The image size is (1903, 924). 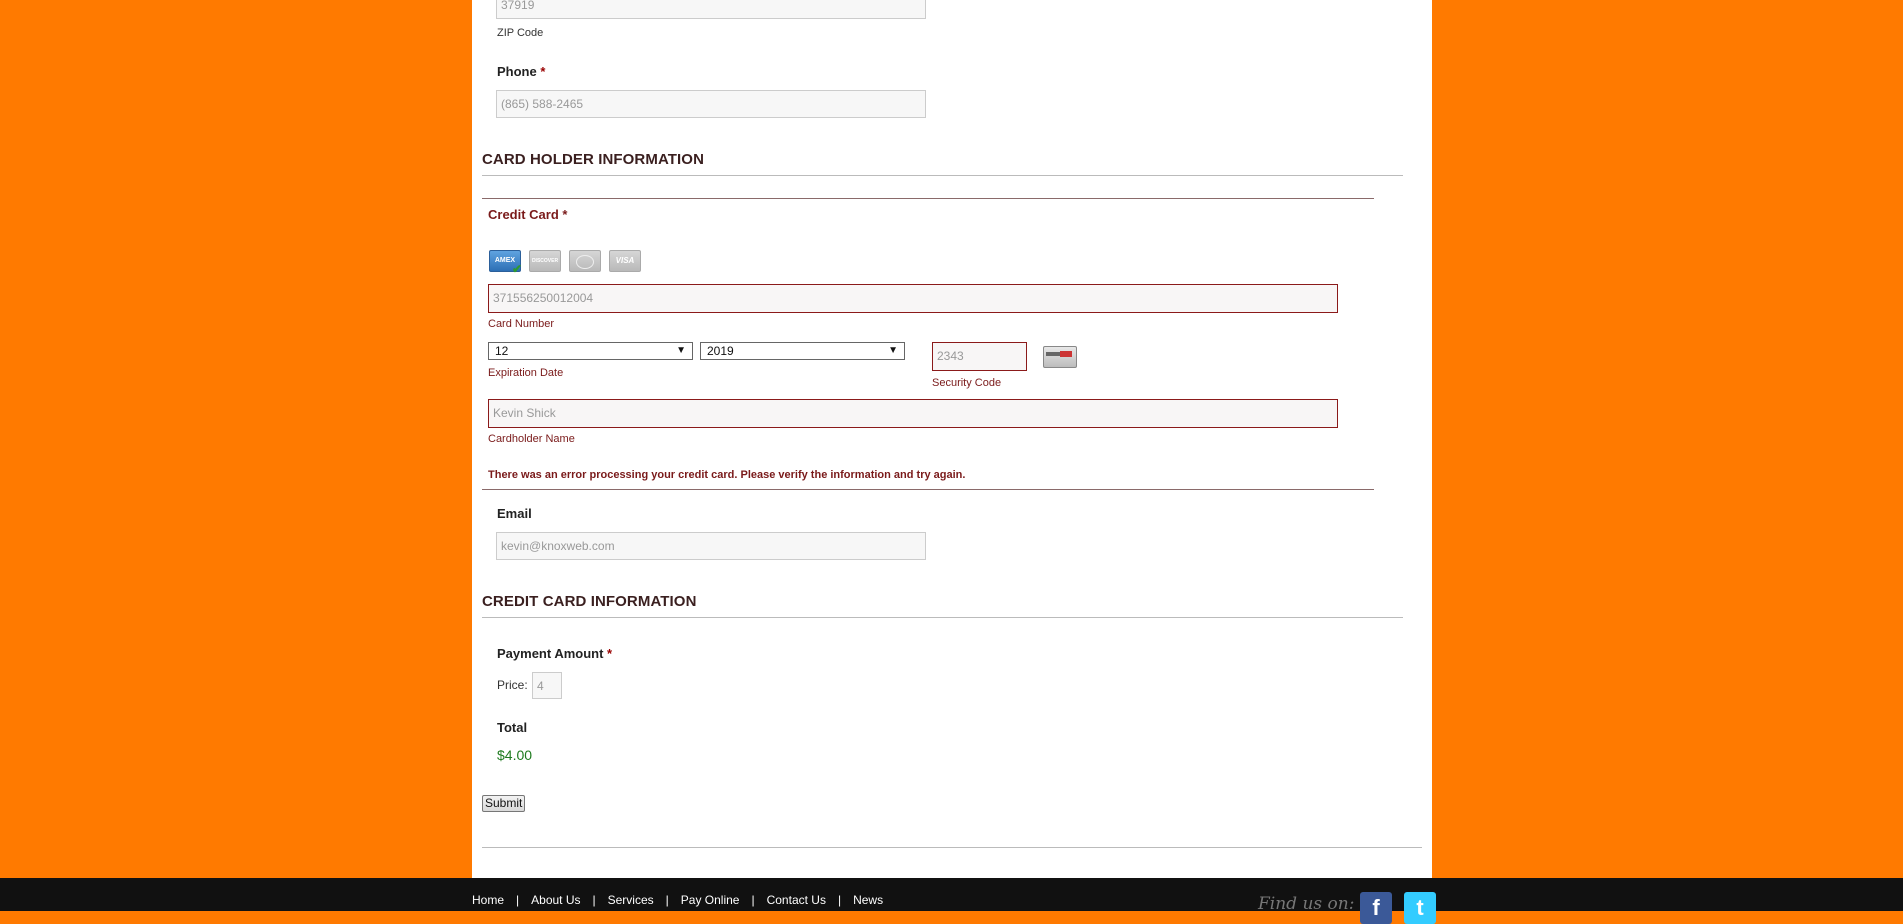 I want to click on mastercard-card-icon, so click(x=585, y=261).